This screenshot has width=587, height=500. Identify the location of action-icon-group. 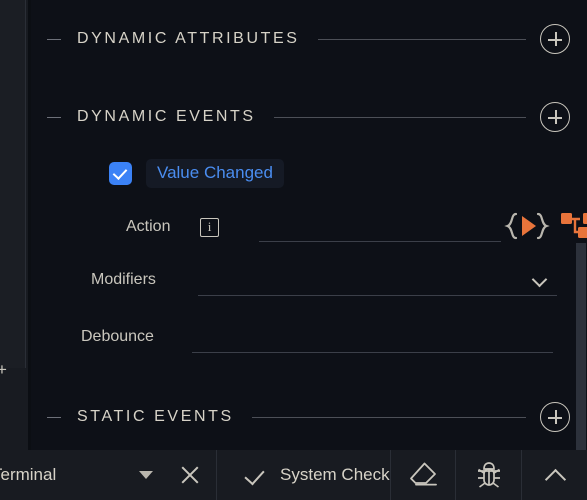
(545, 226).